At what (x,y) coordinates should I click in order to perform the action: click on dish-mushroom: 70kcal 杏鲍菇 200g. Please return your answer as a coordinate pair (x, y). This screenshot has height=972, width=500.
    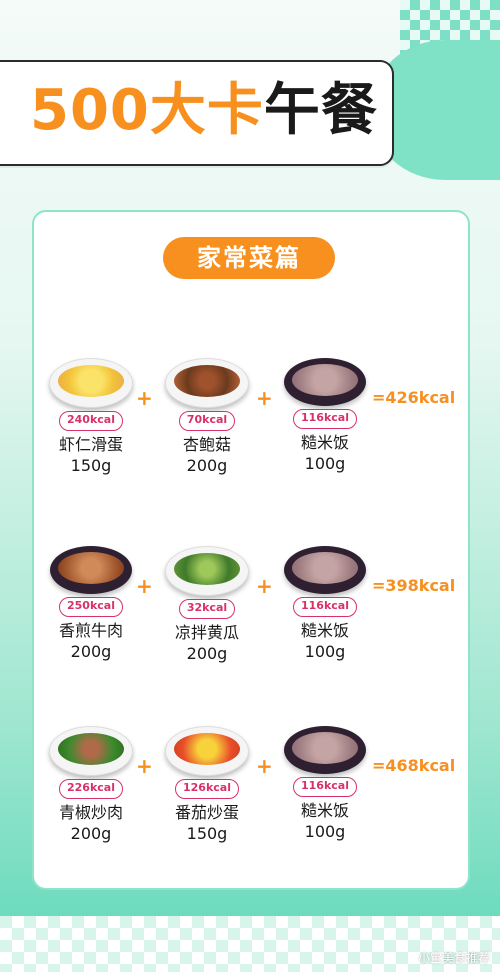
    Looking at the image, I should click on (207, 417).